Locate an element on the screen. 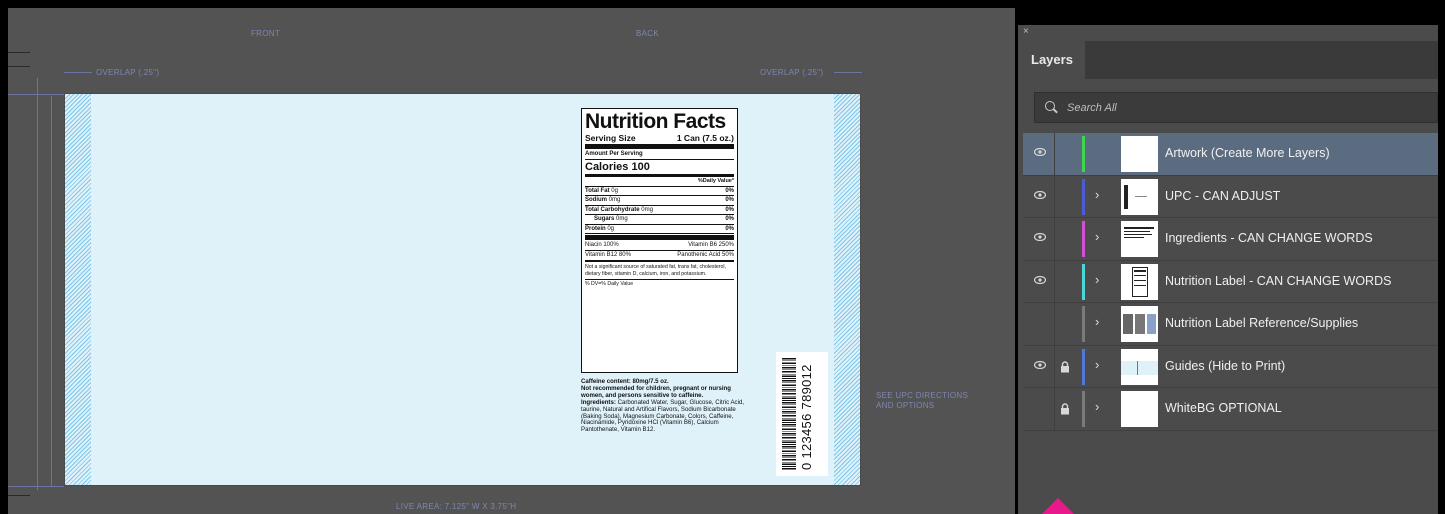 The height and width of the screenshot is (514, 1445). layer-row: › UPC - CAN ADJUST is located at coordinates (1230, 196).